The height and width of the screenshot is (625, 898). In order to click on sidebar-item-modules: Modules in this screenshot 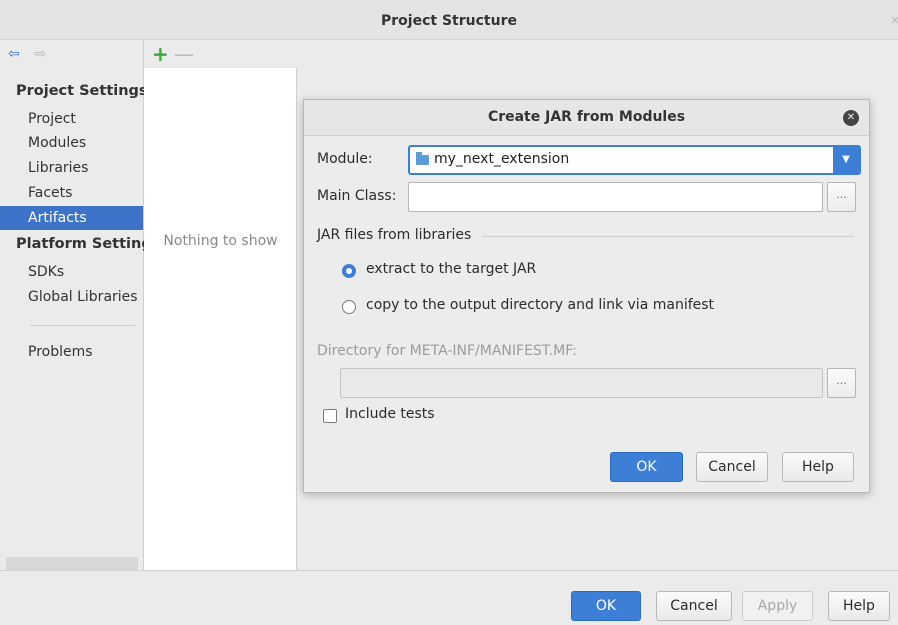, I will do `click(71, 143)`.